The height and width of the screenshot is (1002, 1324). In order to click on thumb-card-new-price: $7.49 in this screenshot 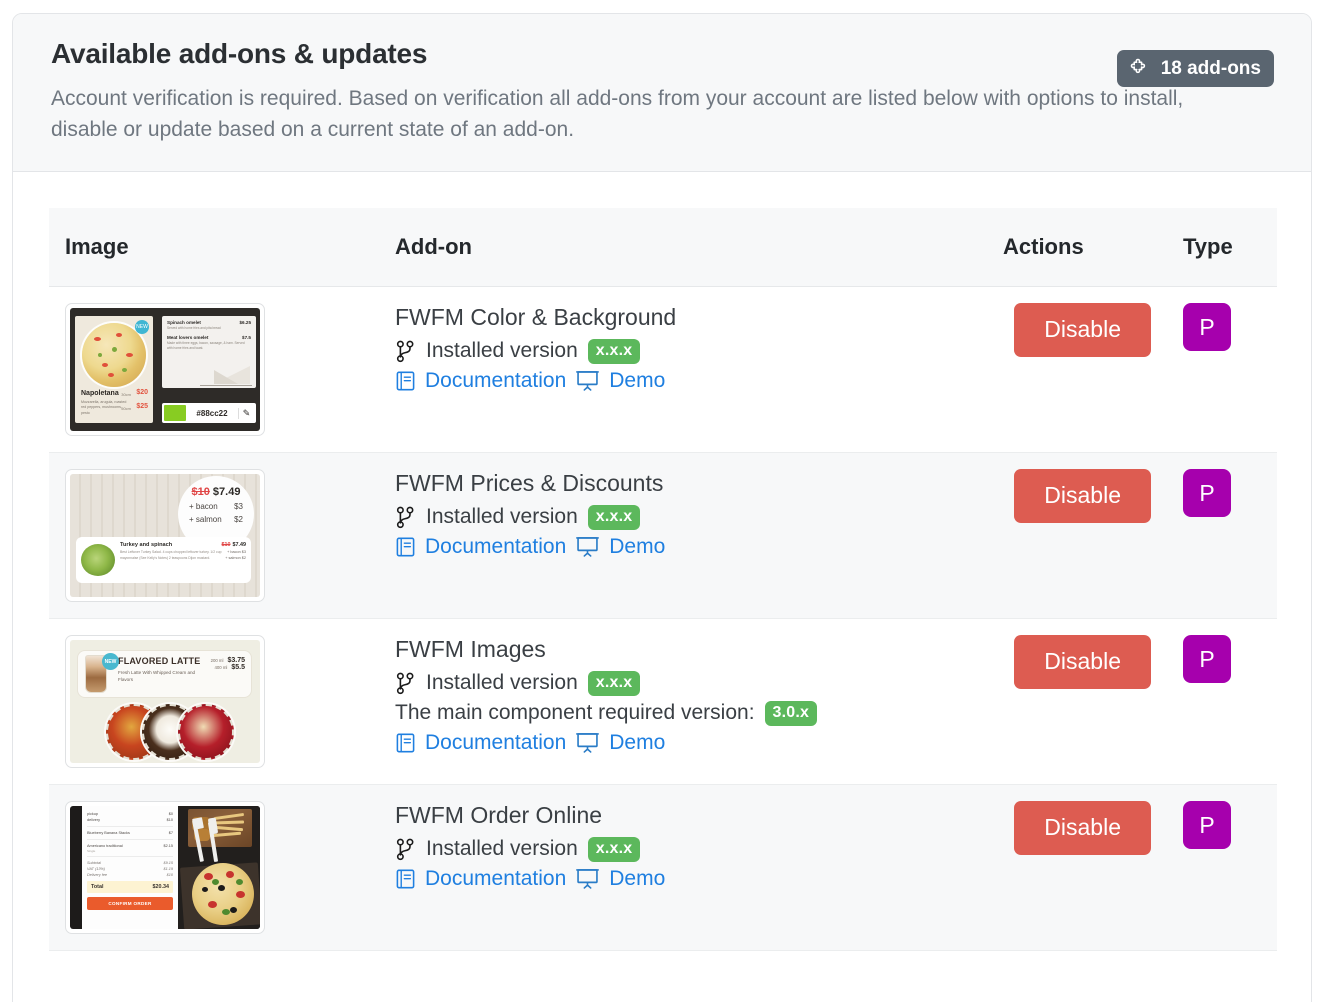, I will do `click(239, 545)`.